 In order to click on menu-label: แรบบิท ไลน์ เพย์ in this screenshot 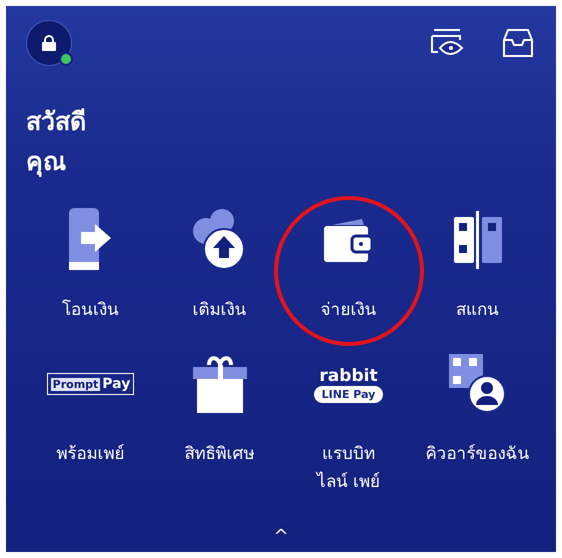, I will do `click(348, 468)`.